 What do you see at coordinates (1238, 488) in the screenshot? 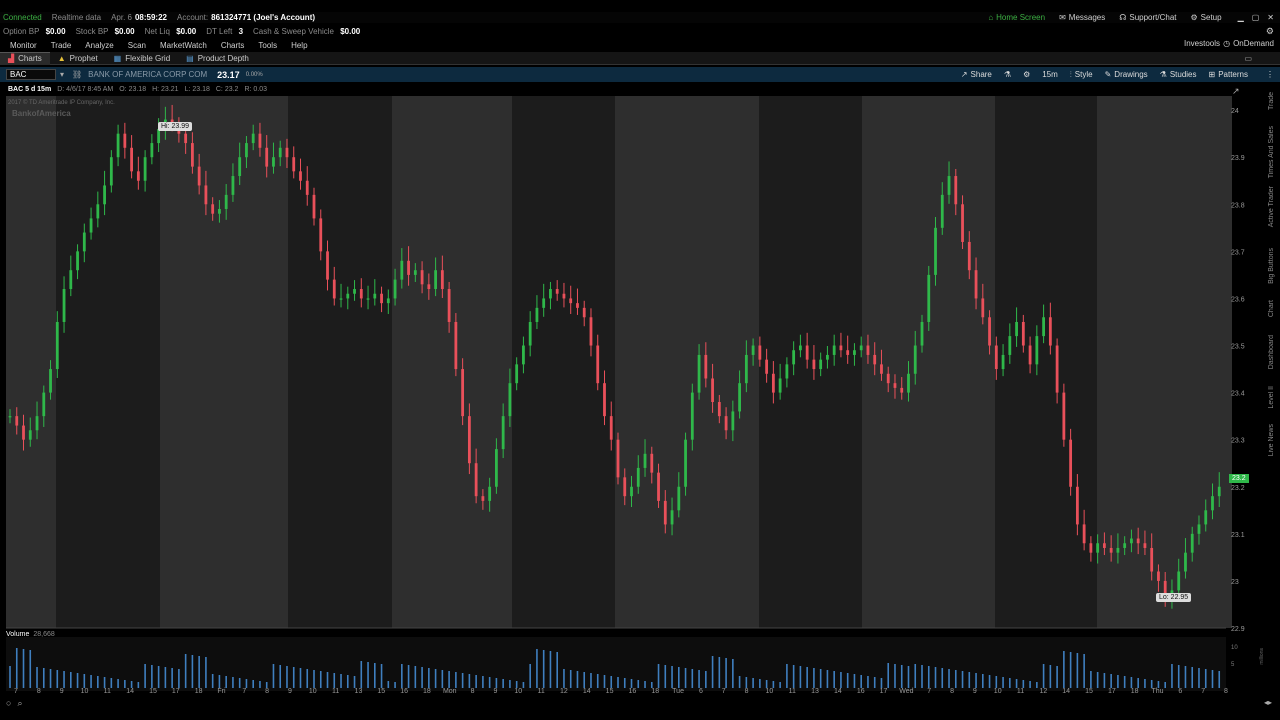
I see `y-tick-label: 23.2` at bounding box center [1238, 488].